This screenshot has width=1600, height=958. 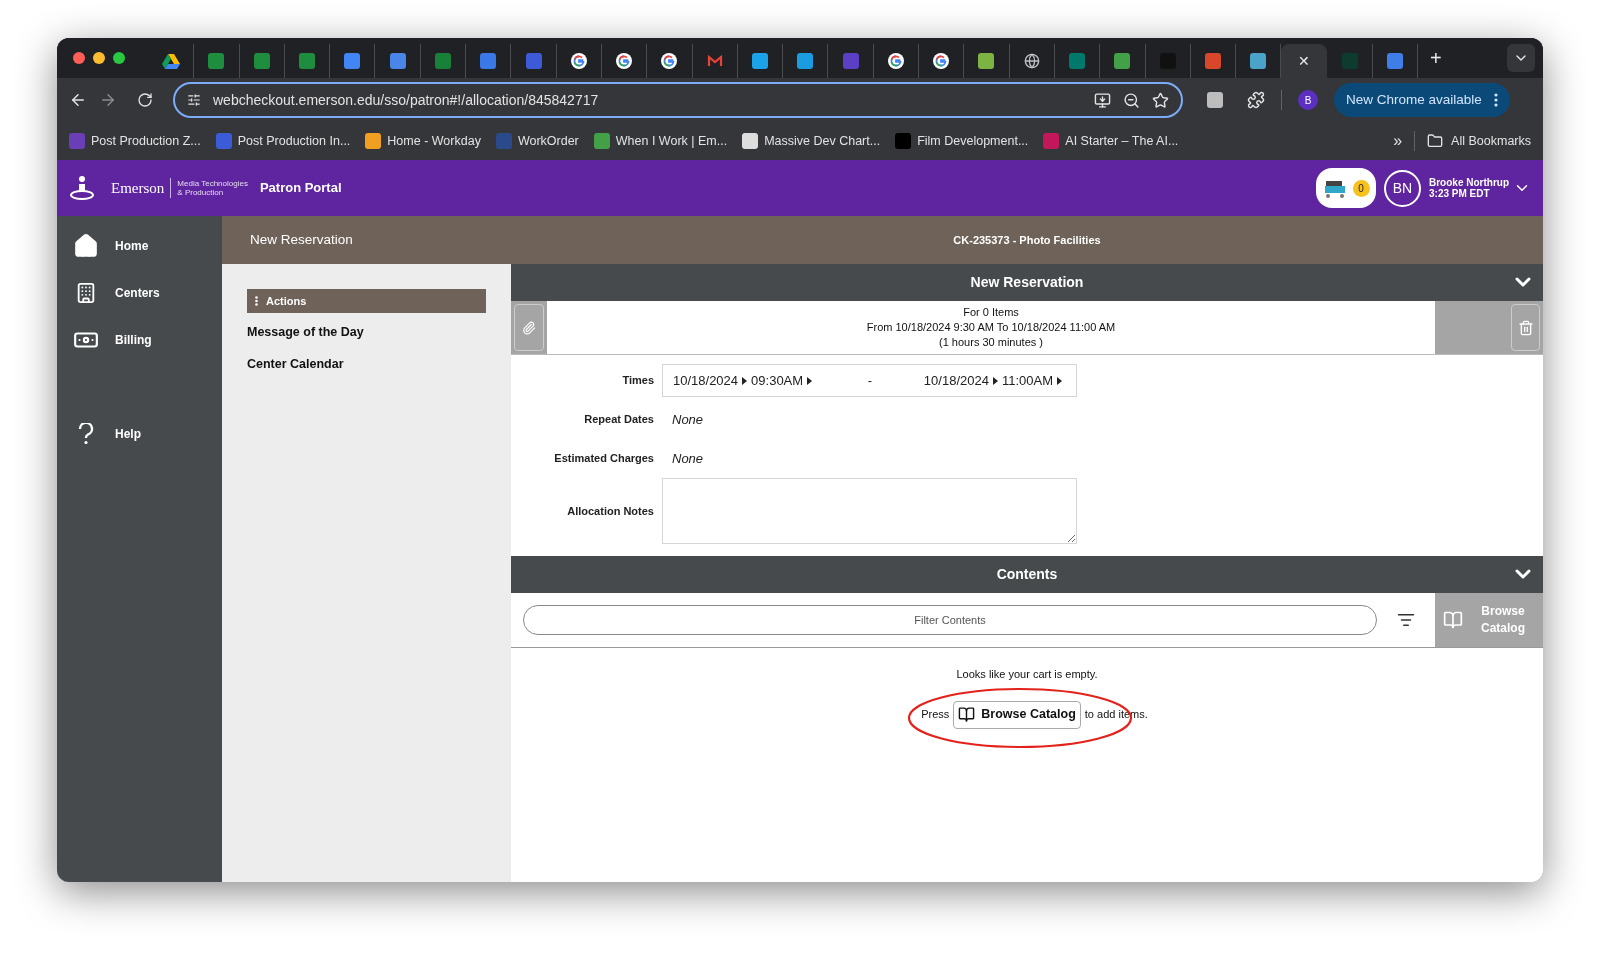 I want to click on field-label: Repeat Dates, so click(x=619, y=420).